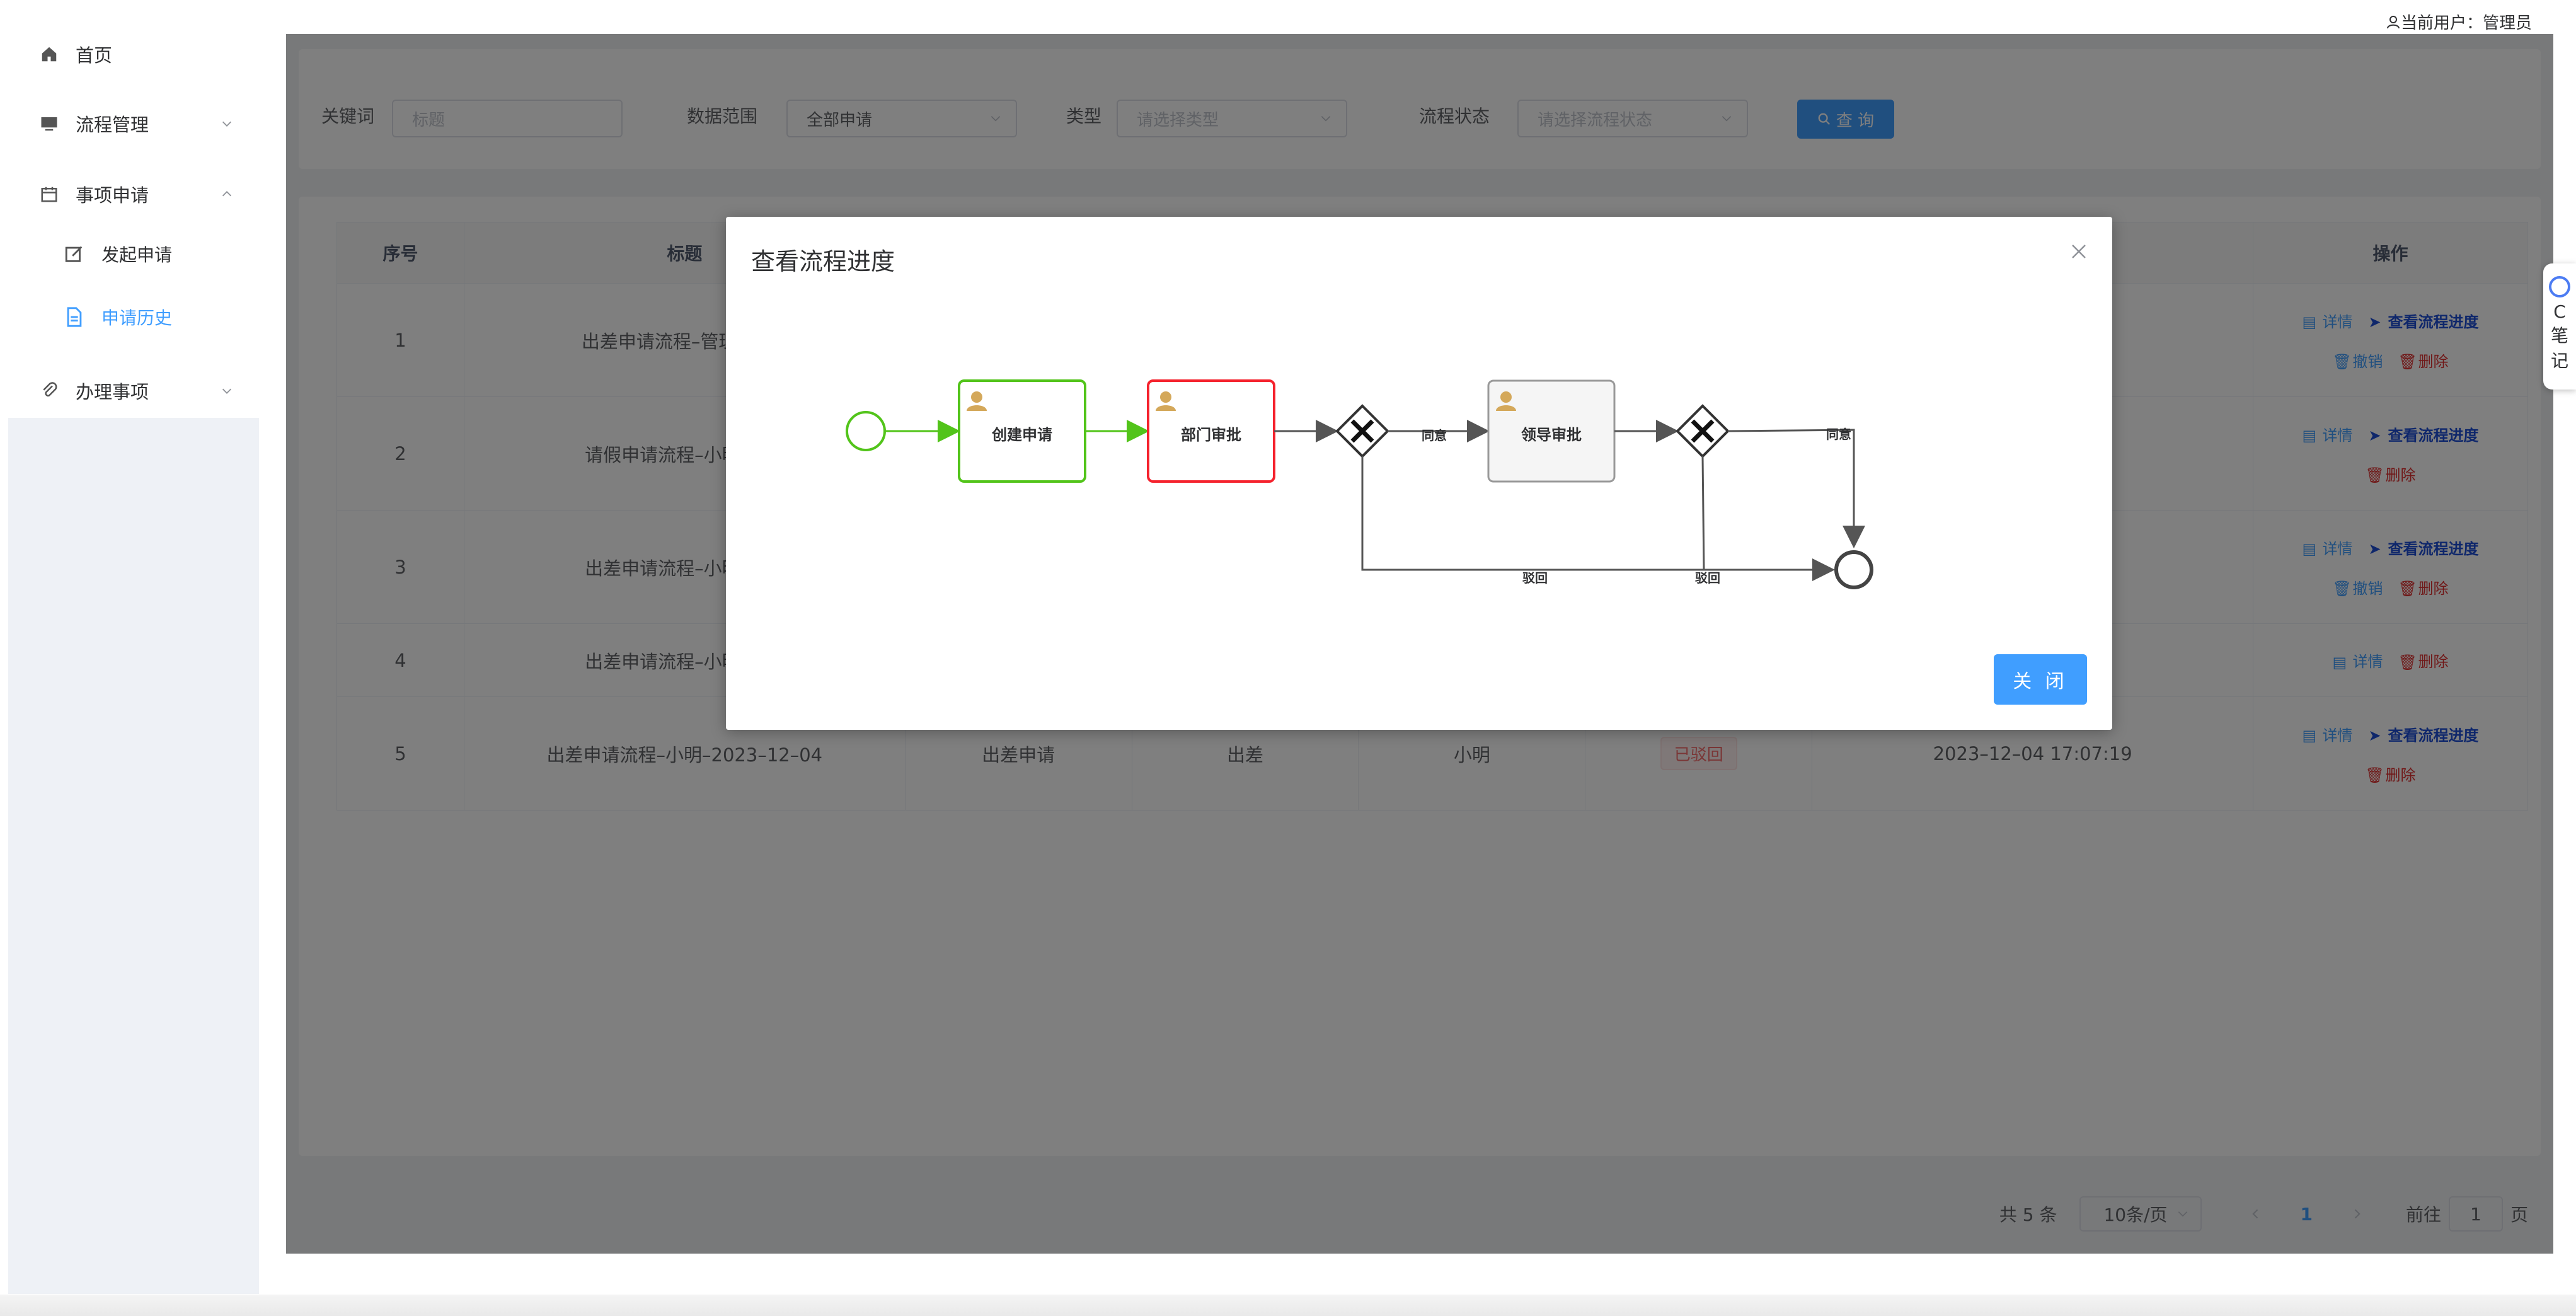 Image resolution: width=2576 pixels, height=1316 pixels. I want to click on flow-gateway2-reject, so click(1703, 513).